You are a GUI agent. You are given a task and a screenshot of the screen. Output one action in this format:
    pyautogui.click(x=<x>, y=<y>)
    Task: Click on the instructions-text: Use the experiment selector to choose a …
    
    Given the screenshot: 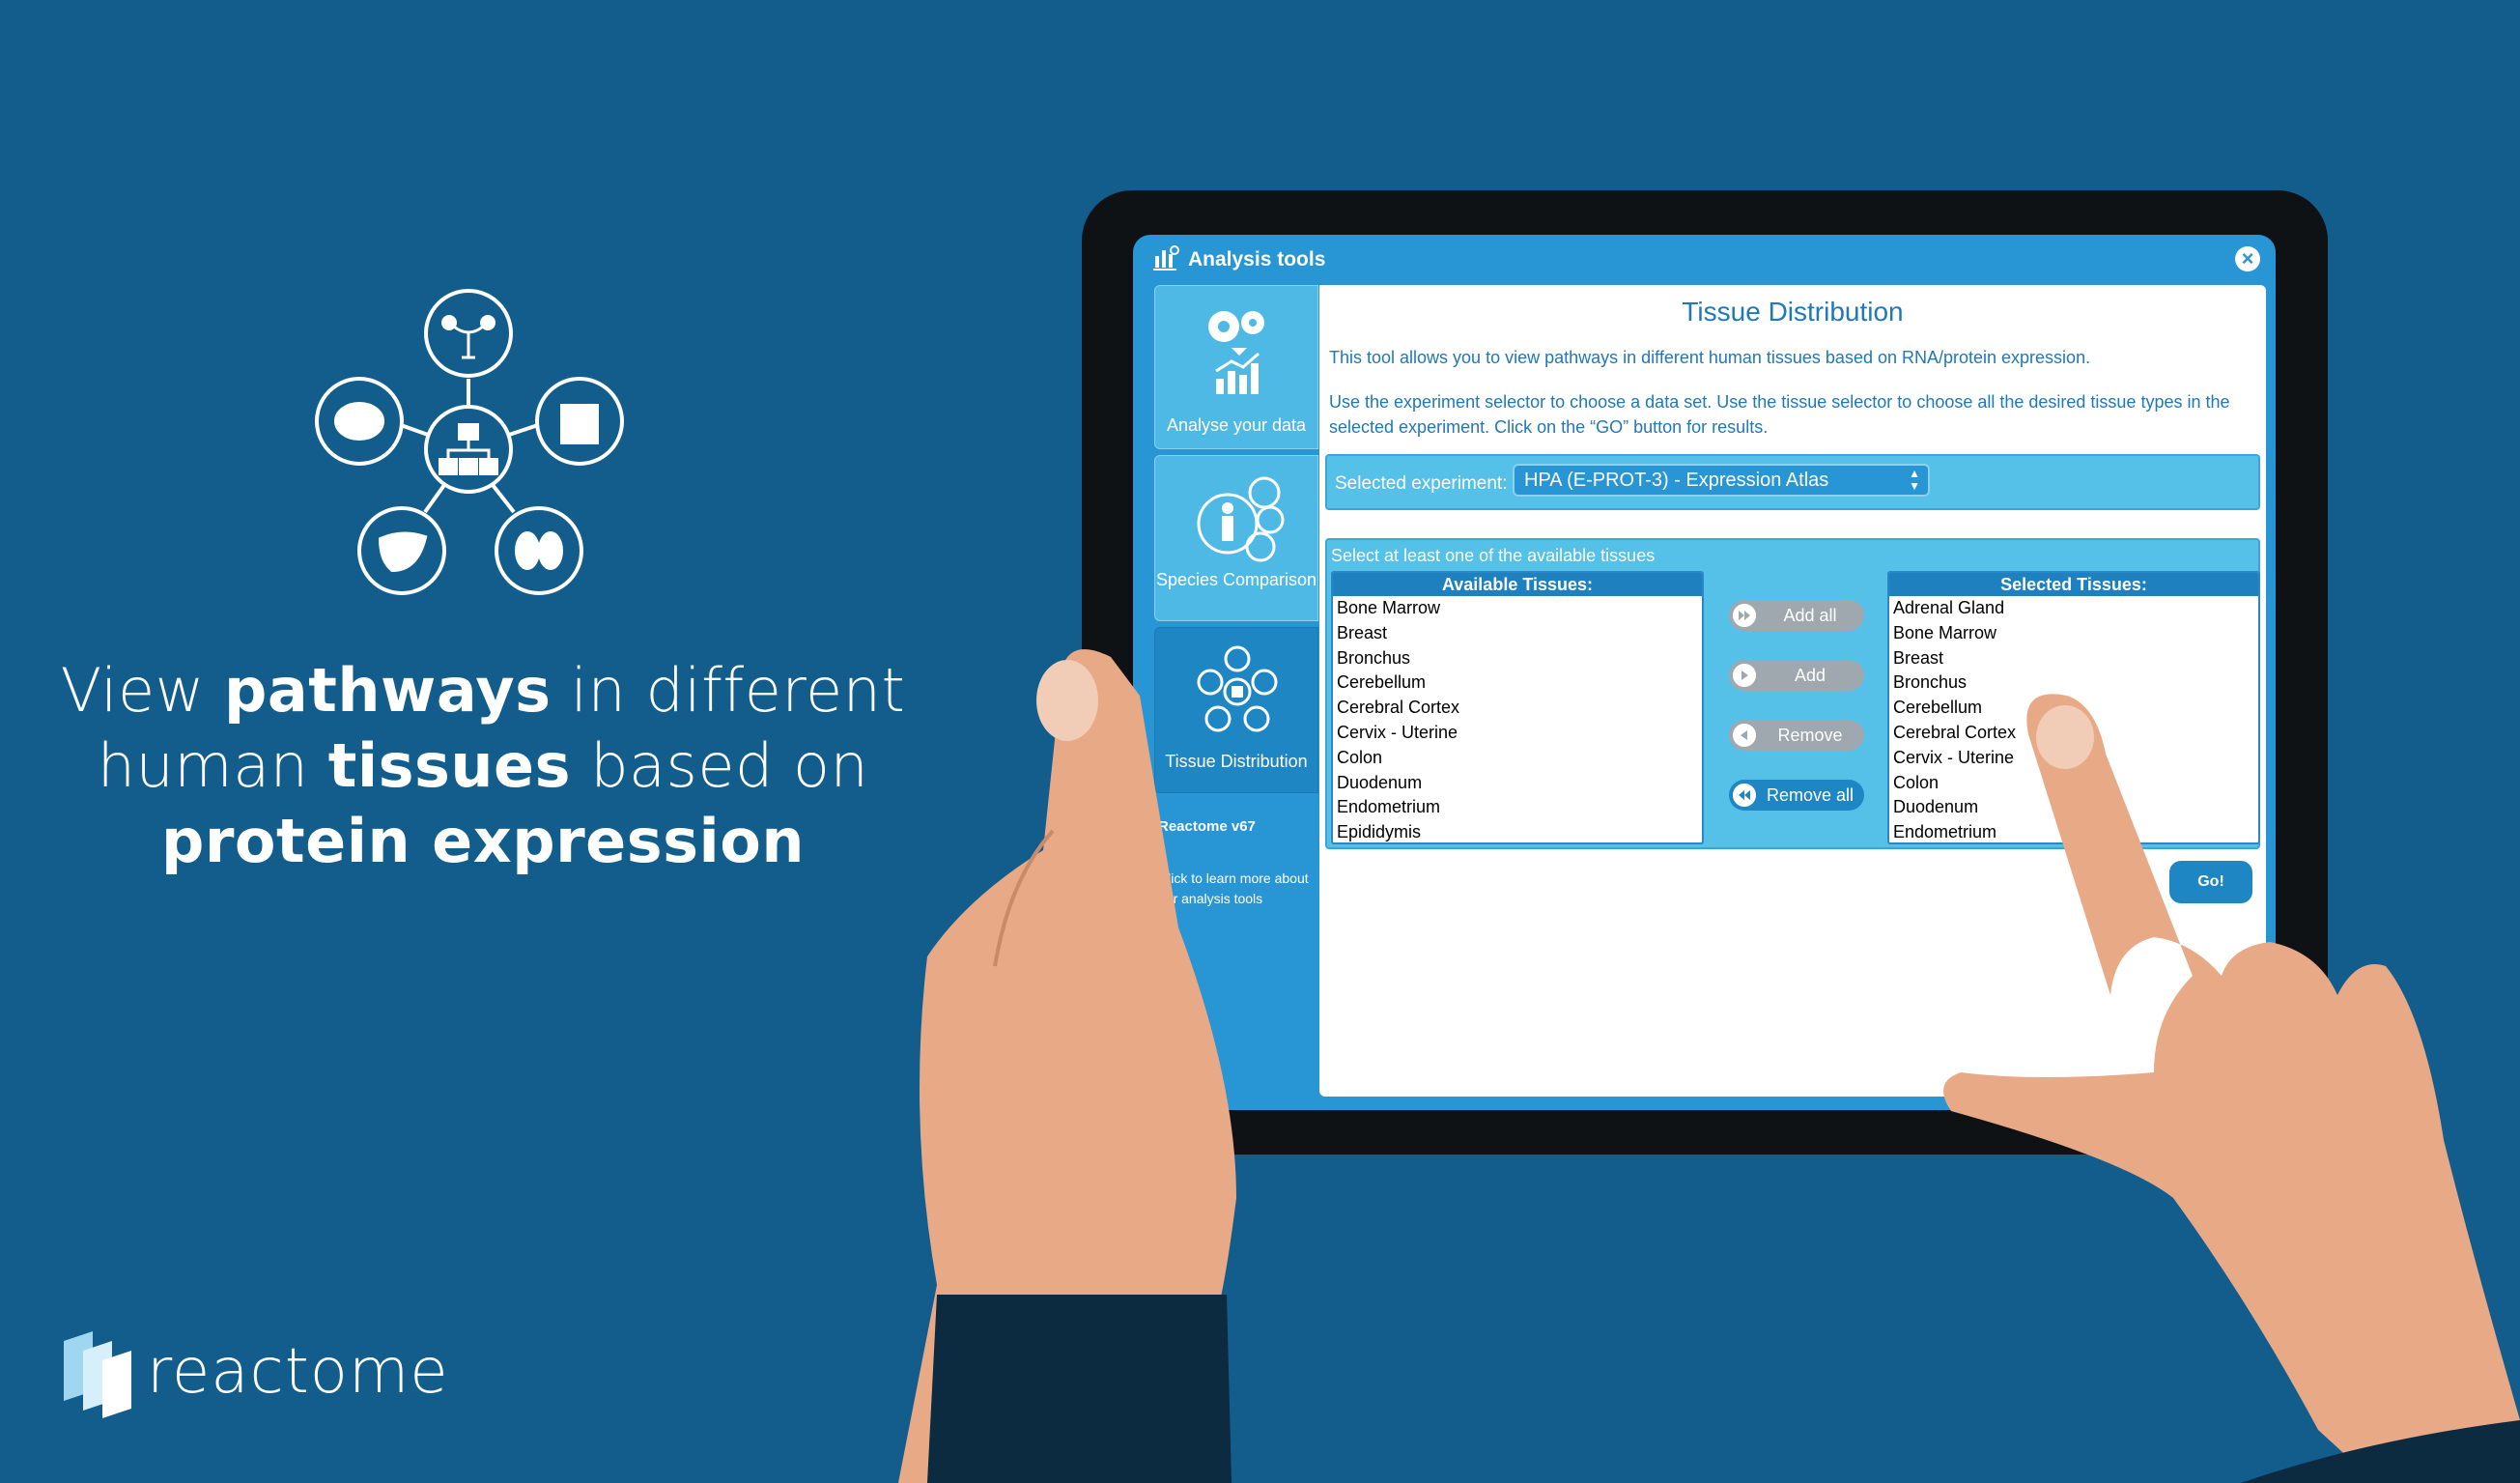 What is the action you would take?
    pyautogui.click(x=1780, y=414)
    